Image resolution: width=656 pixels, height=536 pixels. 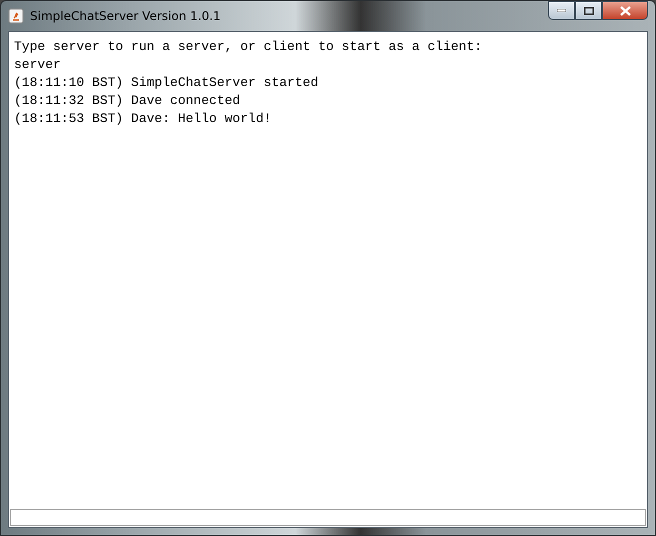 What do you see at coordinates (125, 16) in the screenshot?
I see `window-title: SimpleChatServer Version 1.0.1` at bounding box center [125, 16].